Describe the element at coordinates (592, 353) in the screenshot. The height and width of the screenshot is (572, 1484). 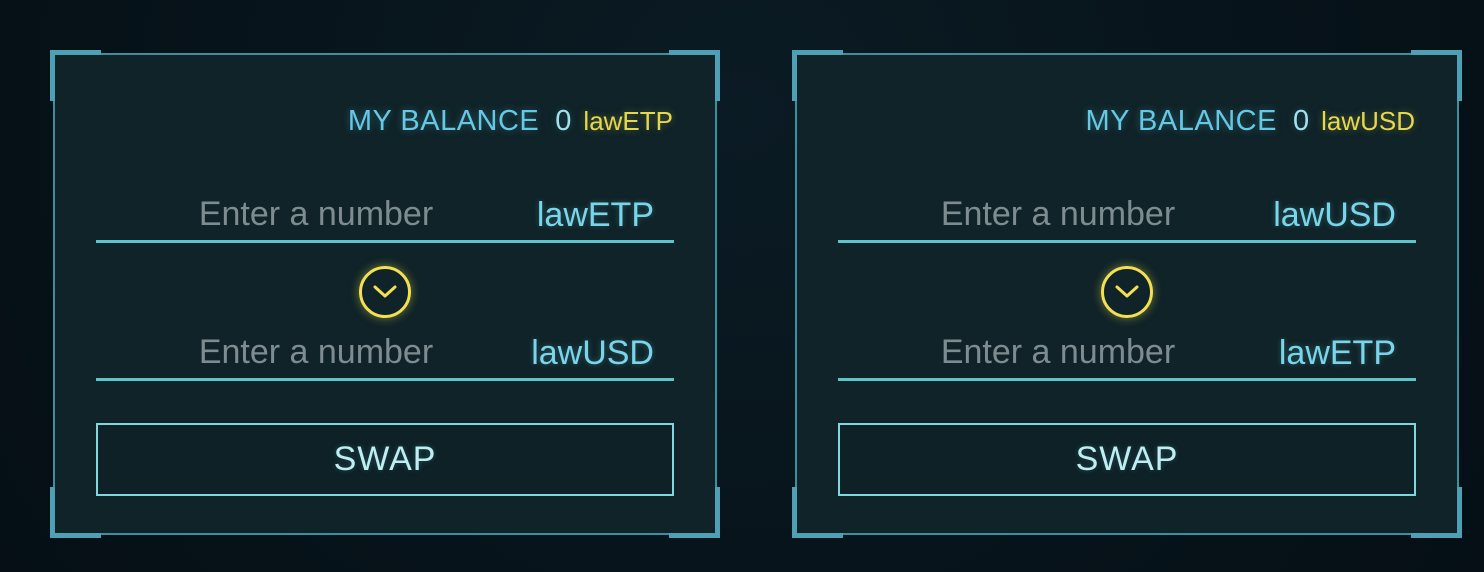
I see `to-token-label: lawUSD` at that location.